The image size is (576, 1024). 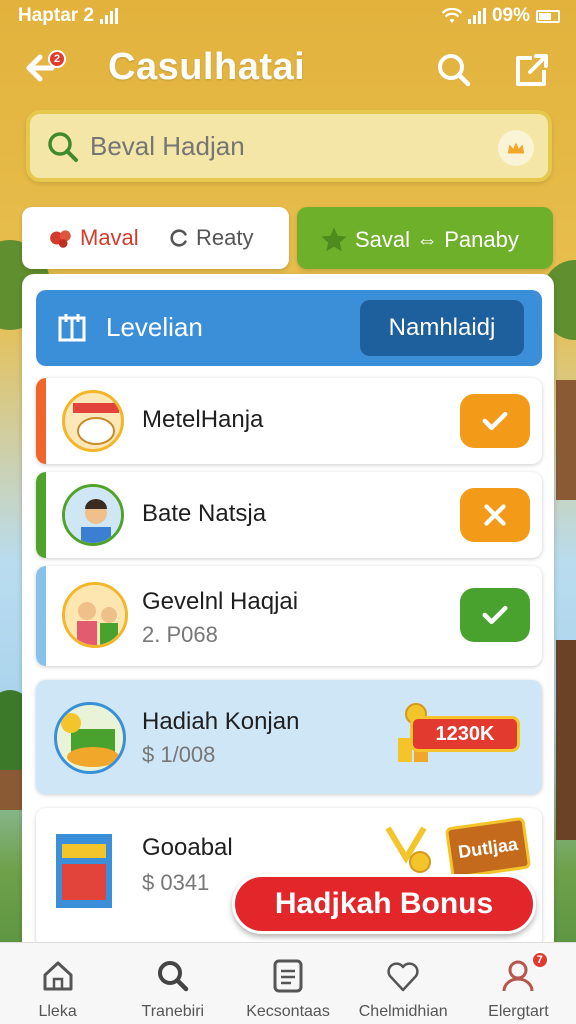 I want to click on page-title: Casulhatai, so click(x=207, y=67).